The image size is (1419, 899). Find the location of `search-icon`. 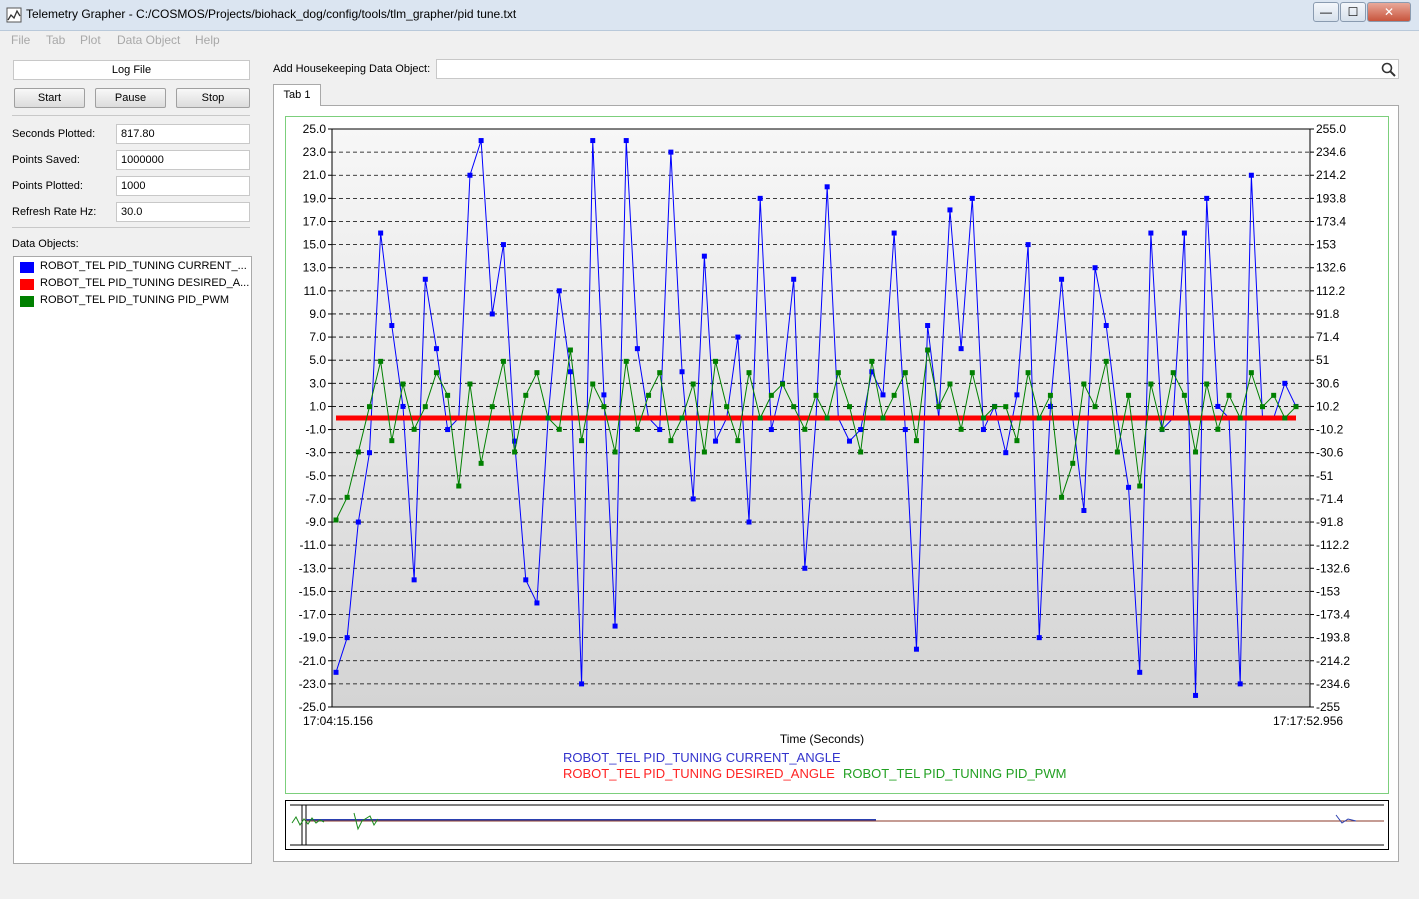

search-icon is located at coordinates (1388, 69).